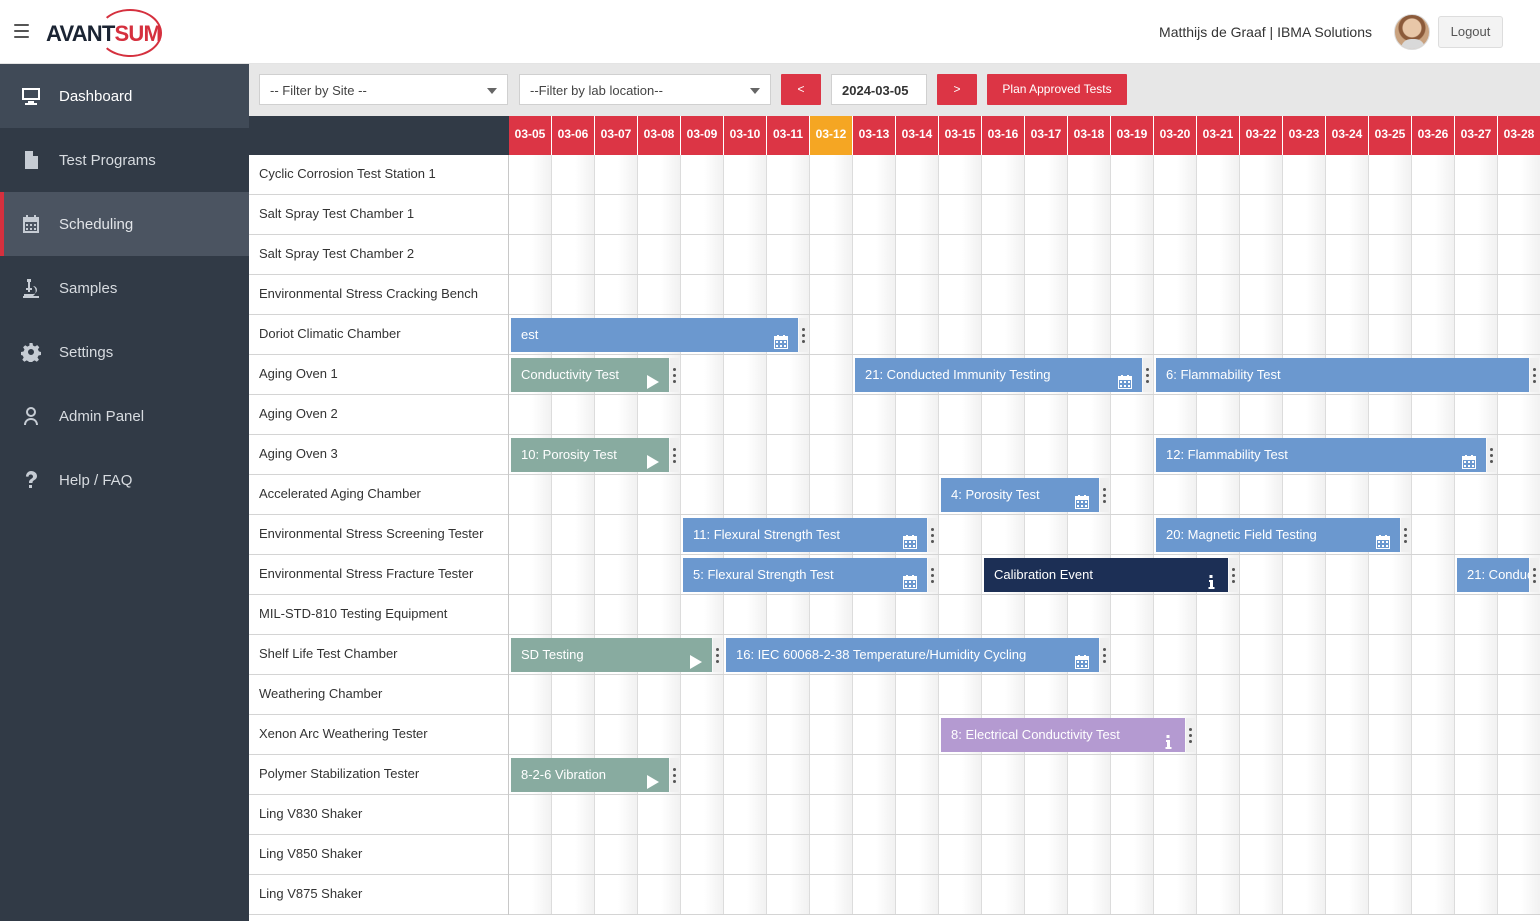  I want to click on resource-label: Salt Spray Test Chamber 1, so click(379, 215).